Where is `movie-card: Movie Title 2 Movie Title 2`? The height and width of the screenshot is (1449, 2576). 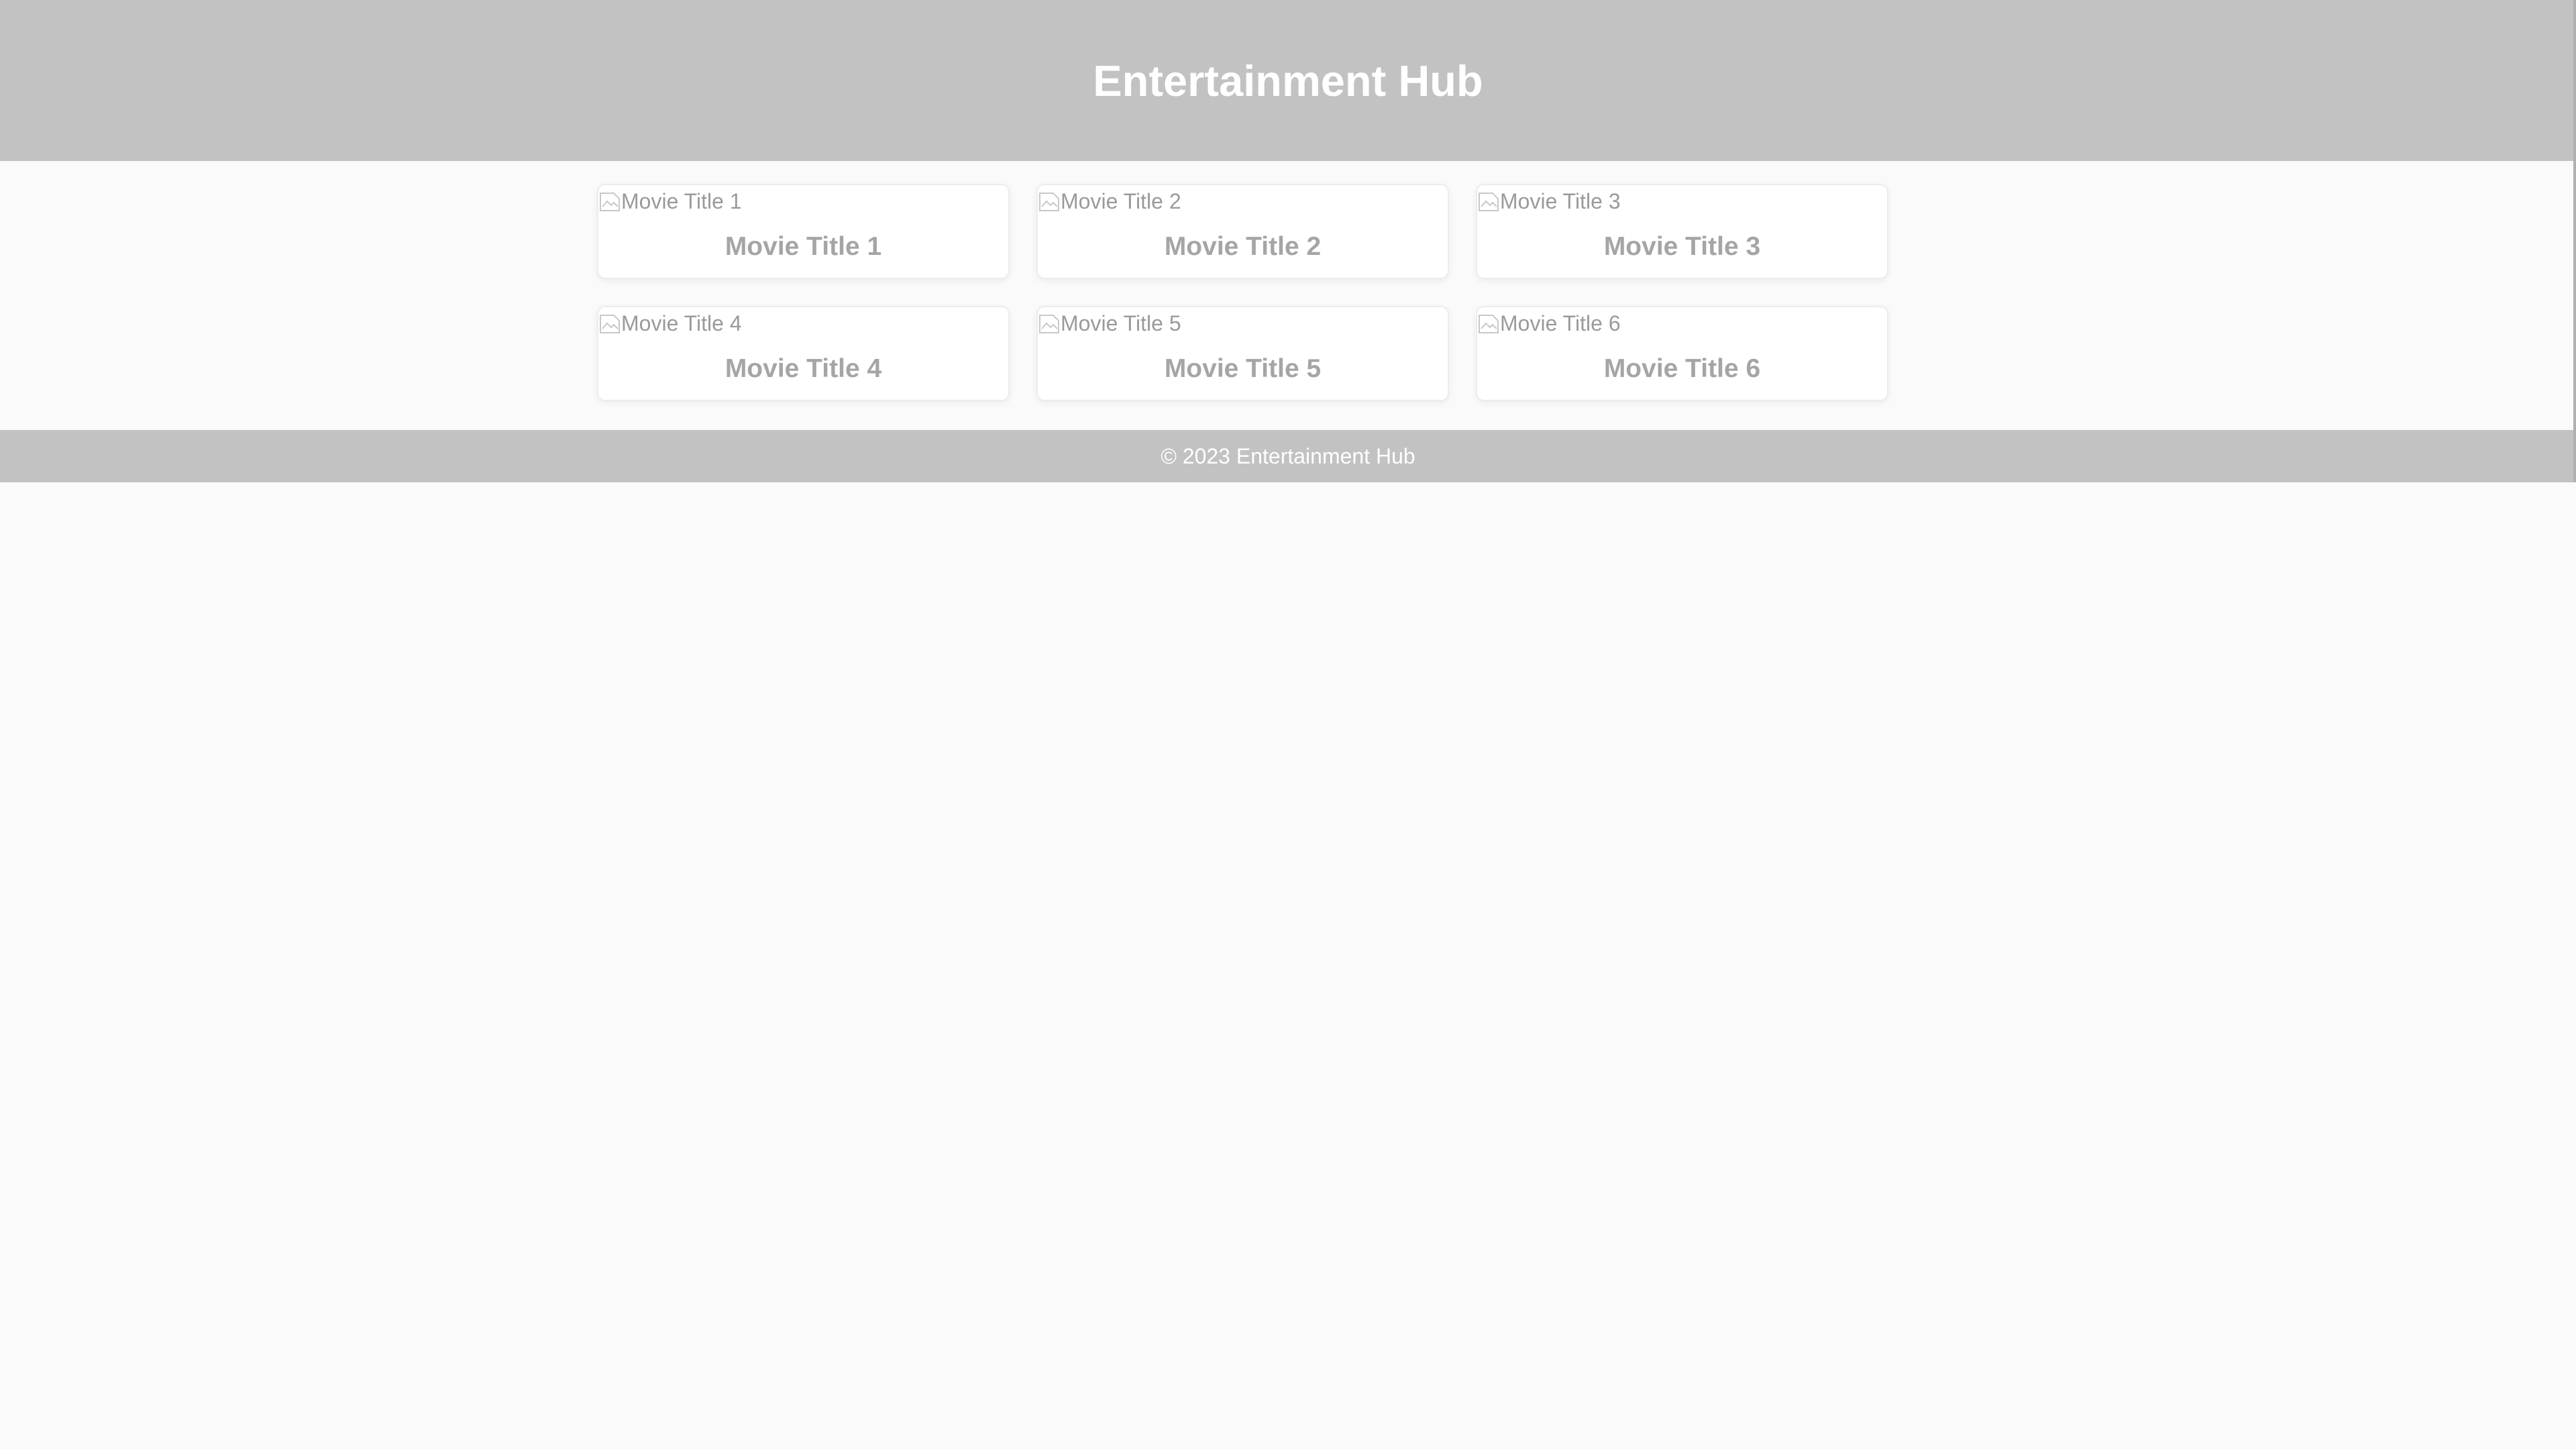
movie-card: Movie Title 2 Movie Title 2 is located at coordinates (1242, 231).